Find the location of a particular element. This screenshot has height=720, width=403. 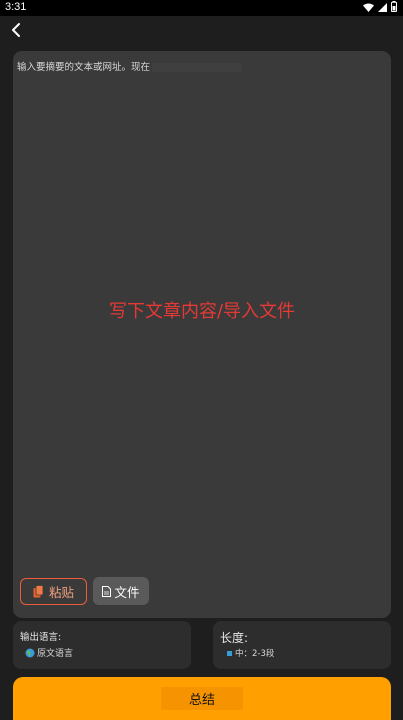

file-icon is located at coordinates (107, 591).